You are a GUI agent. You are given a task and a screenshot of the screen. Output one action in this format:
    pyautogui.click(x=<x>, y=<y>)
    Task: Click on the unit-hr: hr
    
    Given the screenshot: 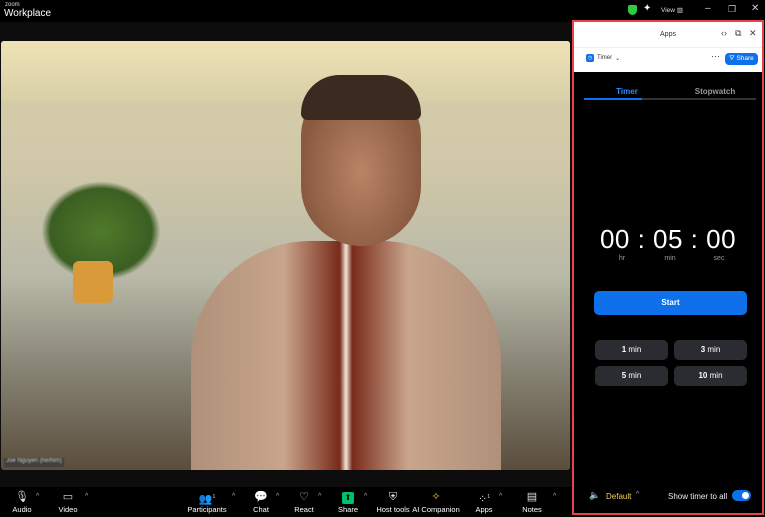 What is the action you would take?
    pyautogui.click(x=622, y=258)
    